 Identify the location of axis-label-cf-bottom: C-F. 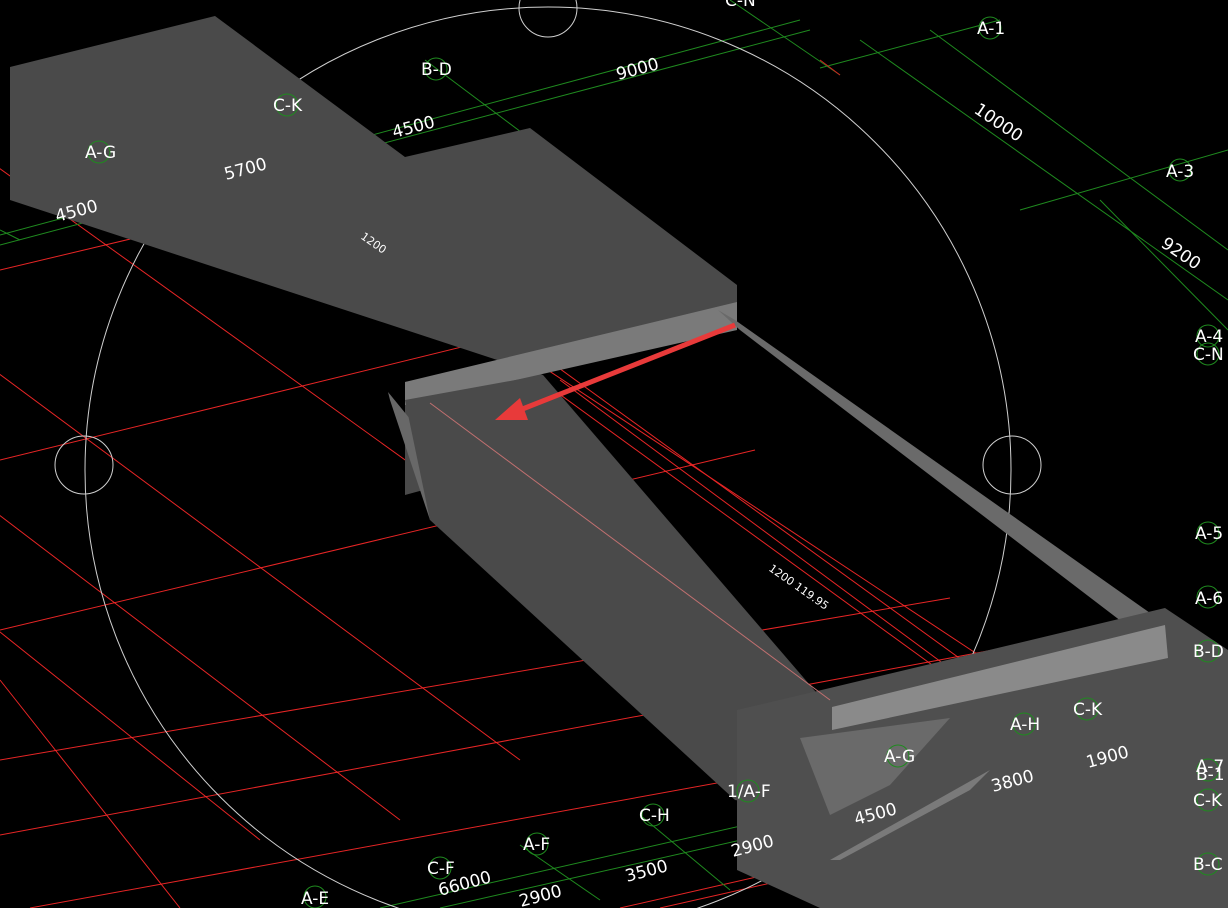
(441, 869).